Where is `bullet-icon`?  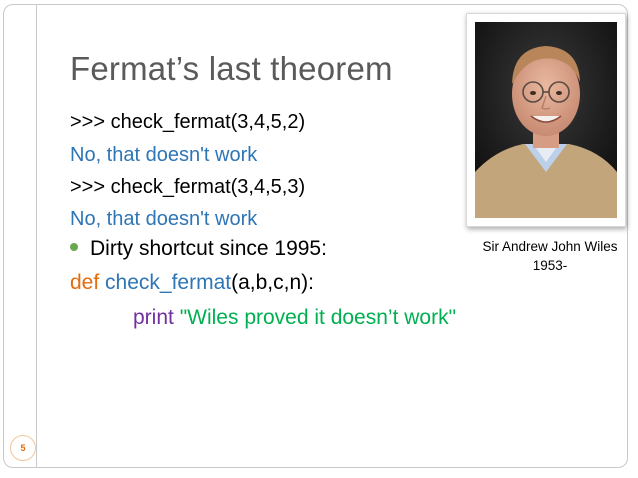
bullet-icon is located at coordinates (74, 247).